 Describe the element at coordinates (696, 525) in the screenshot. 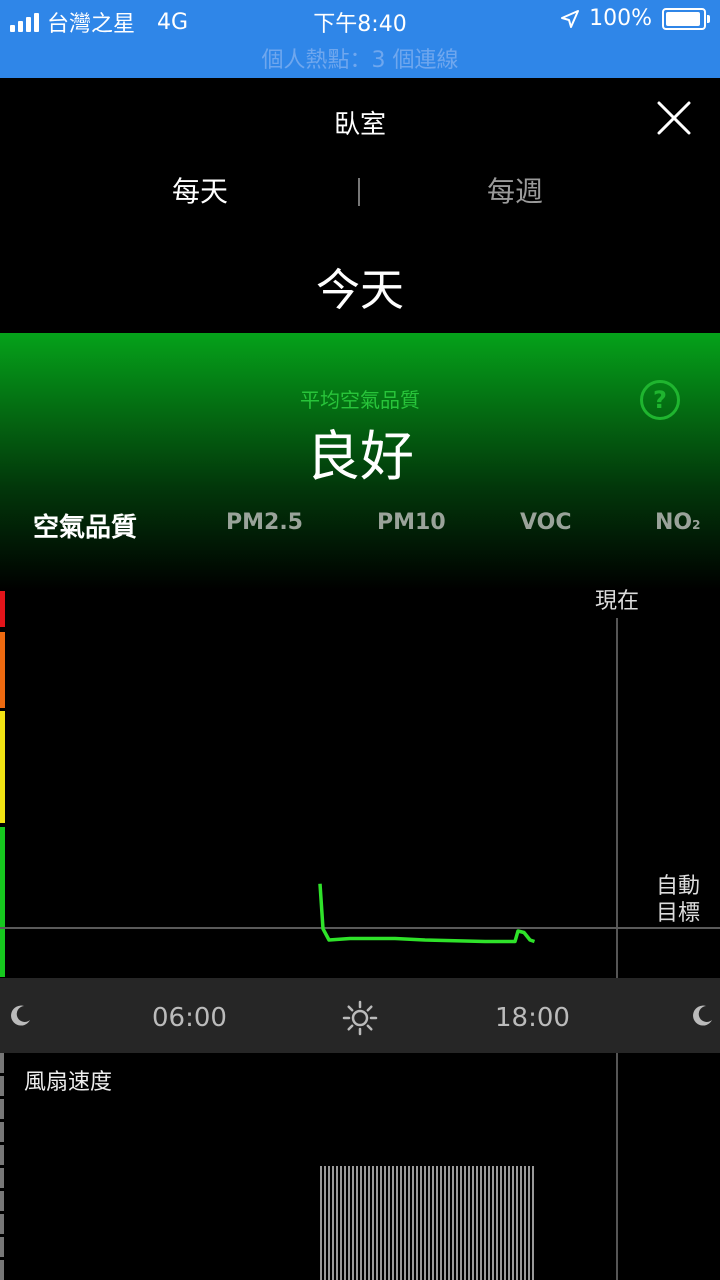

I see `metric-no2-subscript: 2` at that location.